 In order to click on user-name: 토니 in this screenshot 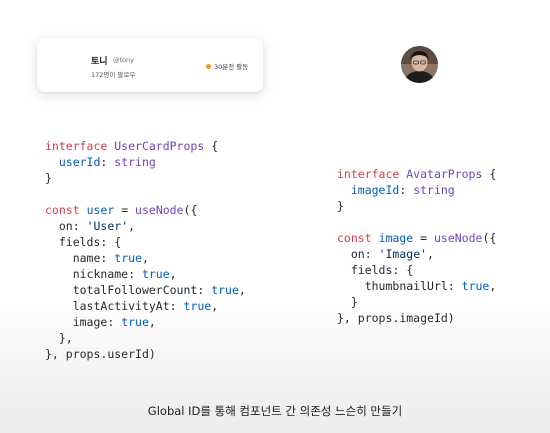, I will do `click(99, 62)`.